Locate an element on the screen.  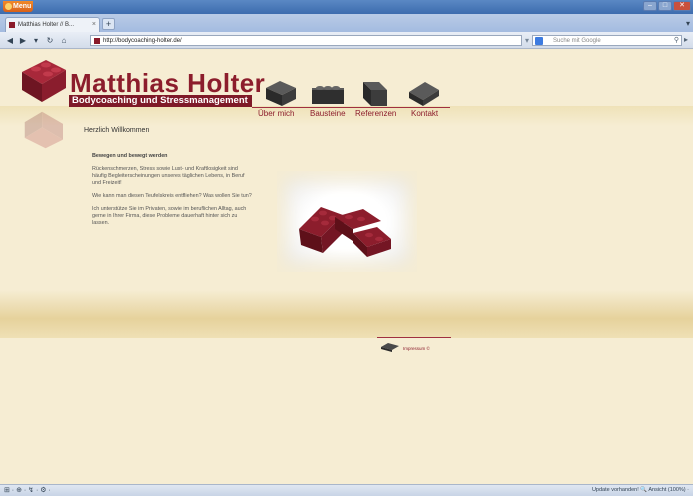
logo-brick-icon is located at coordinates (43, 81).